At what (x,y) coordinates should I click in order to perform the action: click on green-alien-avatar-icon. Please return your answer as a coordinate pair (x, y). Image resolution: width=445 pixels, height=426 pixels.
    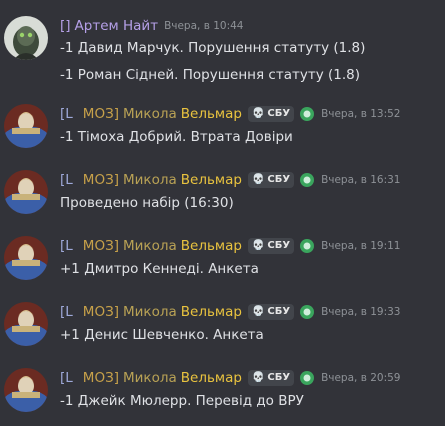
    Looking at the image, I should click on (26, 38).